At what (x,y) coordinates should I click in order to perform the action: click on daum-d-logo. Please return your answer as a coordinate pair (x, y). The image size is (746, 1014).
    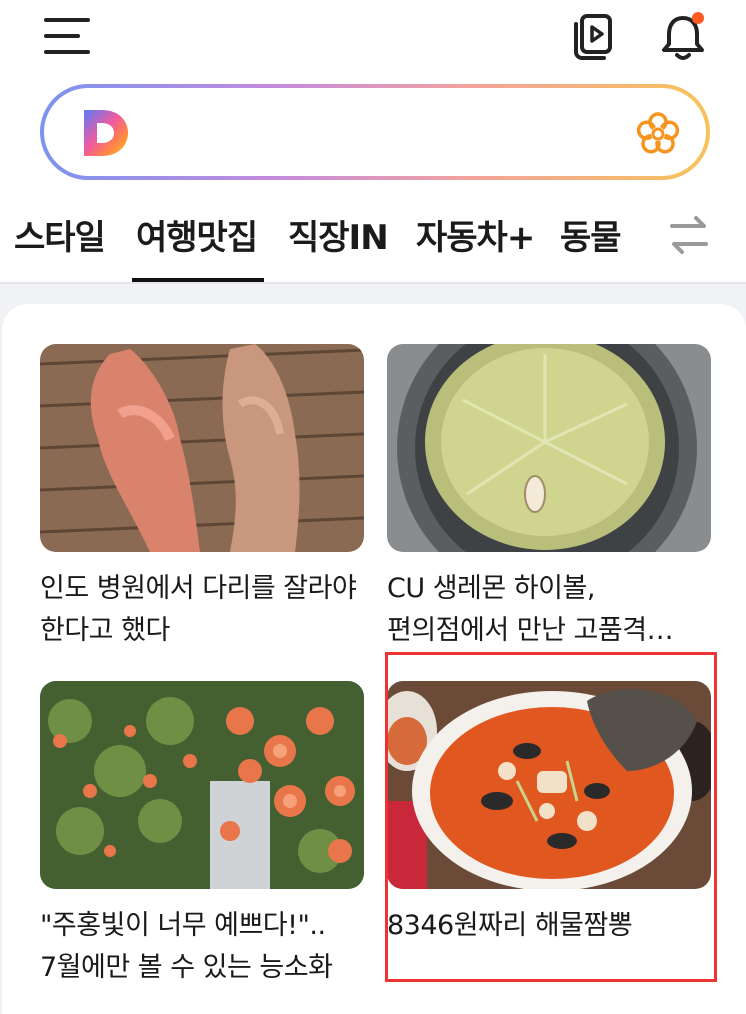
    Looking at the image, I should click on (105, 133).